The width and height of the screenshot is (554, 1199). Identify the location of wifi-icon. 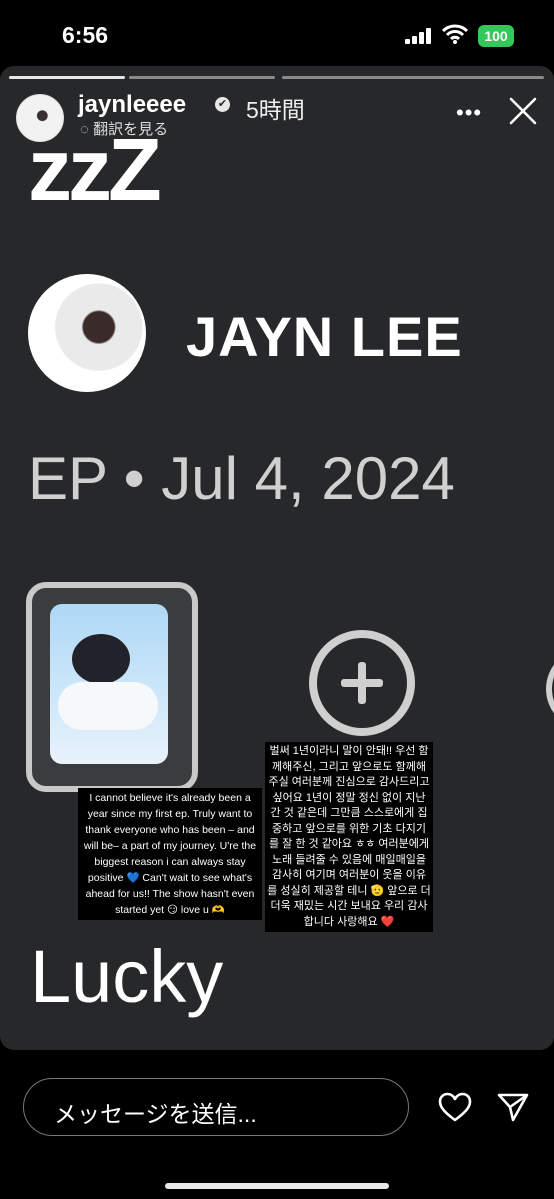
(455, 34).